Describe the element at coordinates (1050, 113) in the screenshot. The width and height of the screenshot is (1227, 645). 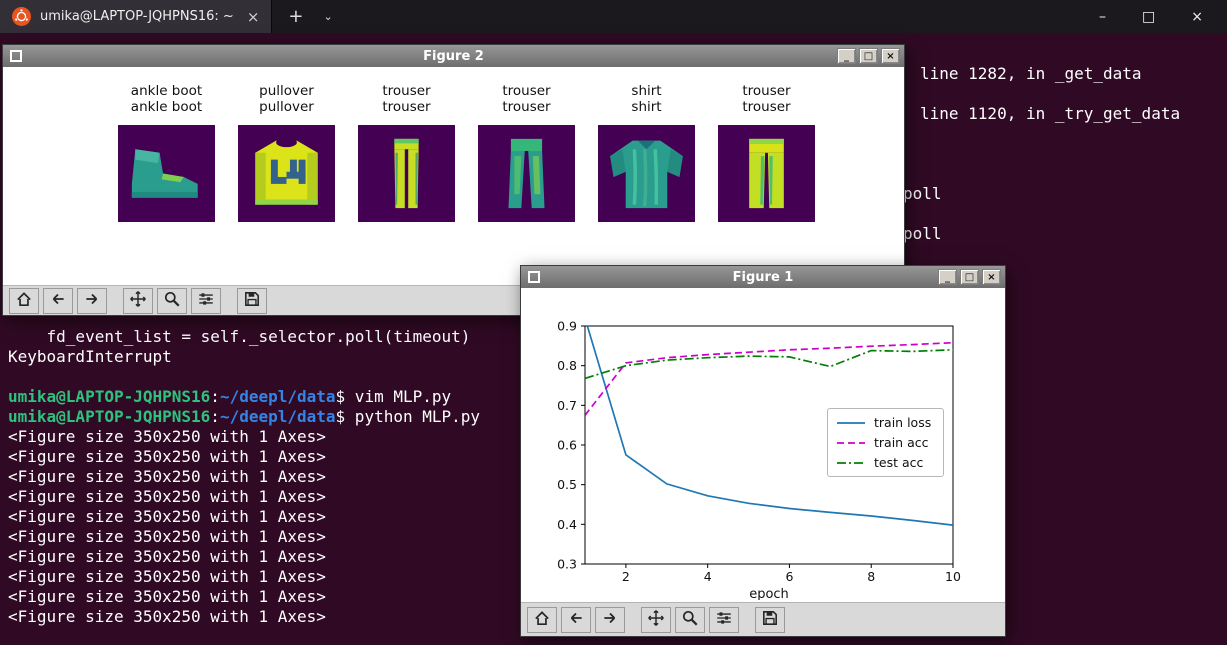
I see `terminal-line: line 1120, in _try_get_data` at that location.